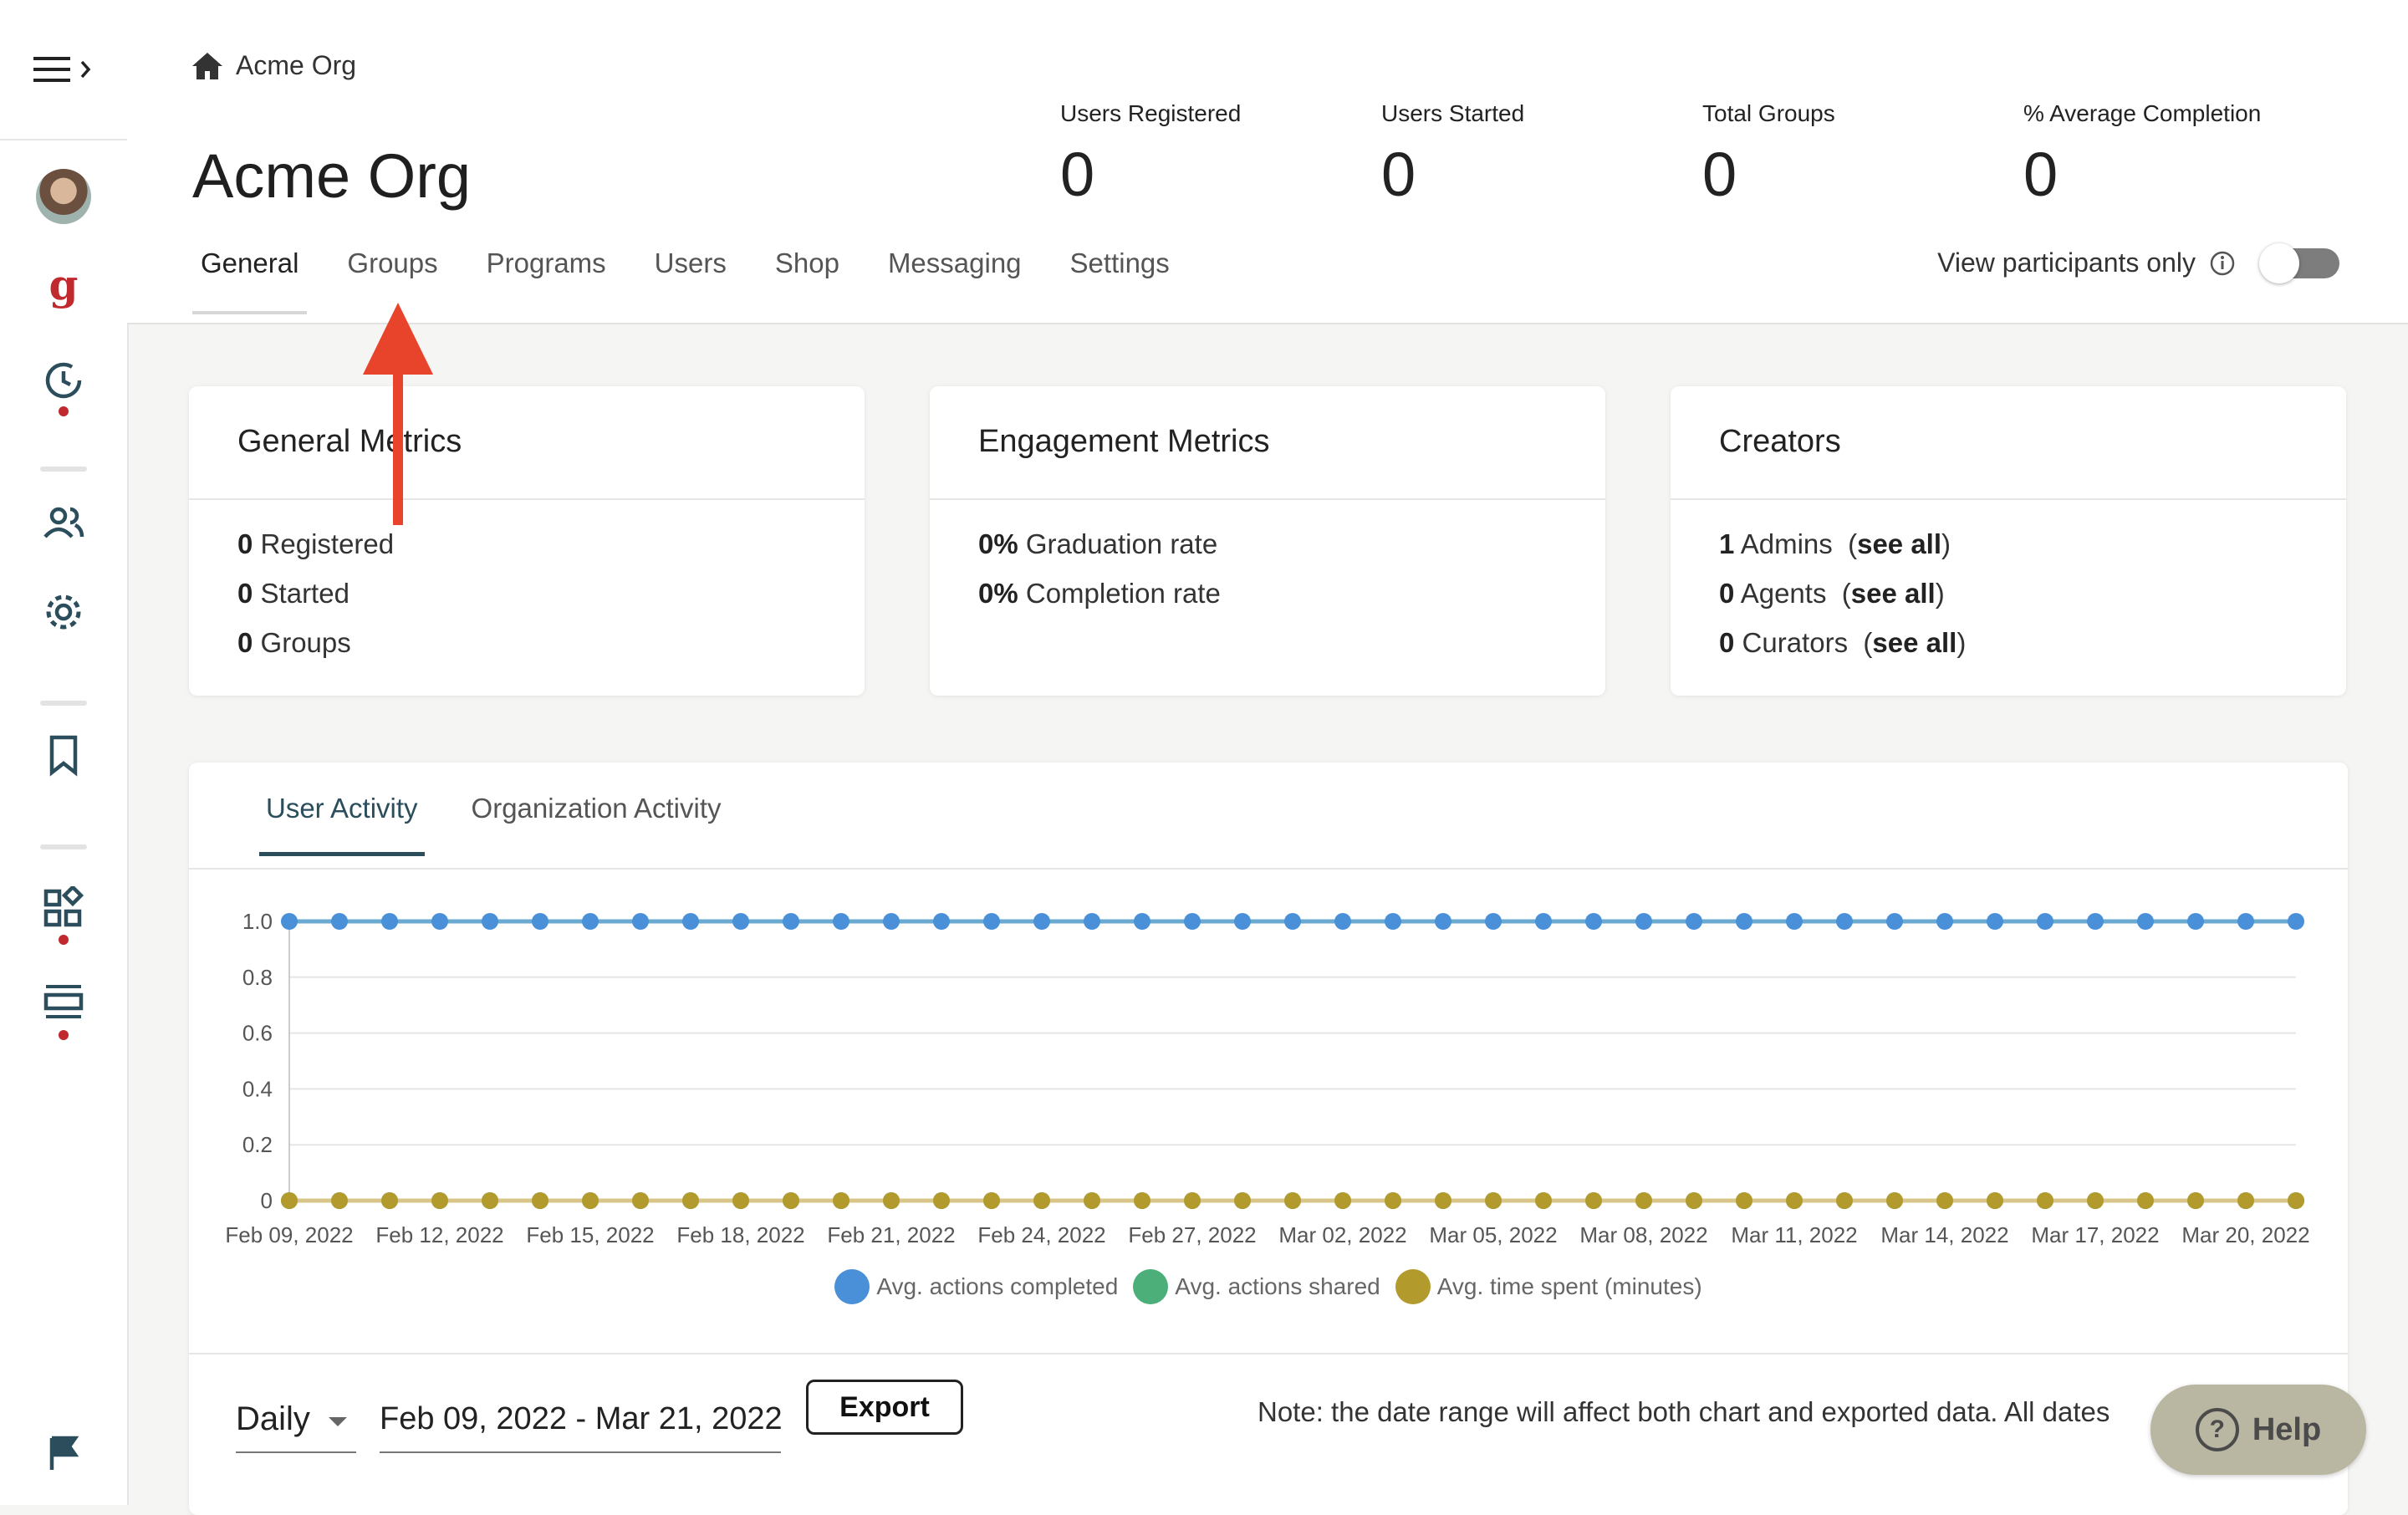 The width and height of the screenshot is (2408, 1515). I want to click on sidebar: g, so click(65, 752).